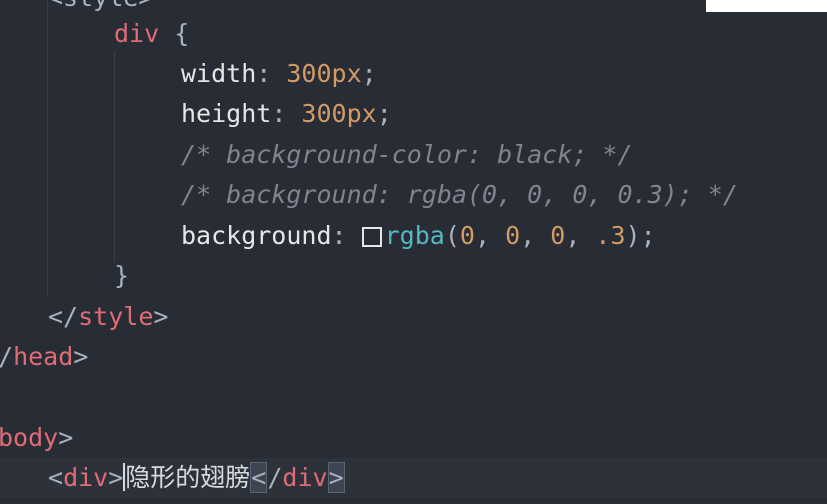 This screenshot has height=504, width=827. What do you see at coordinates (766, 6) in the screenshot?
I see `top-right-panel` at bounding box center [766, 6].